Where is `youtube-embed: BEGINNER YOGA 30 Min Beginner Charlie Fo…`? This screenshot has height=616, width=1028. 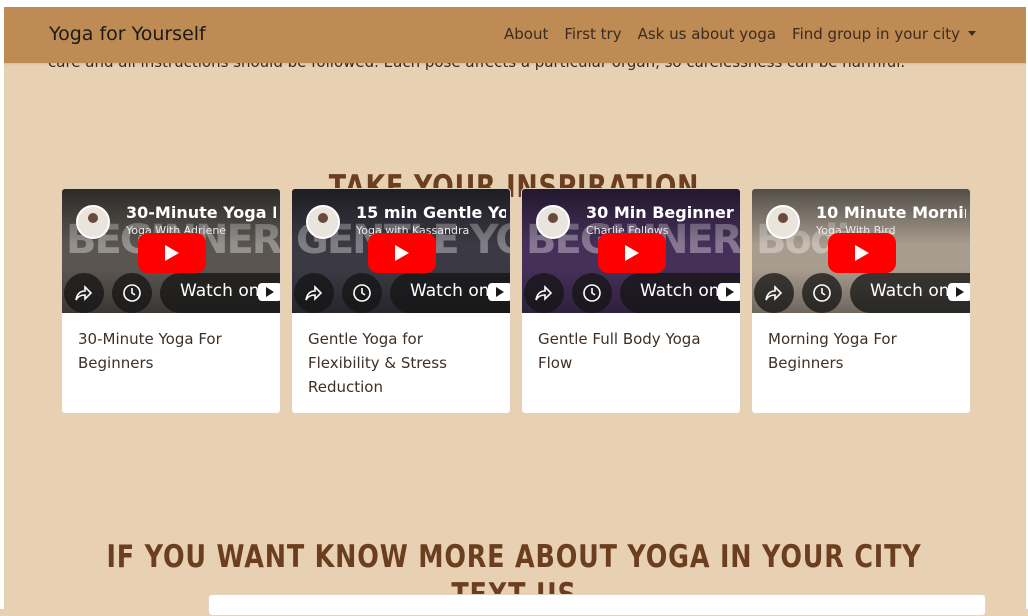
youtube-embed: BEGINNER YOGA 30 Min Beginner Charlie Fo… is located at coordinates (631, 251).